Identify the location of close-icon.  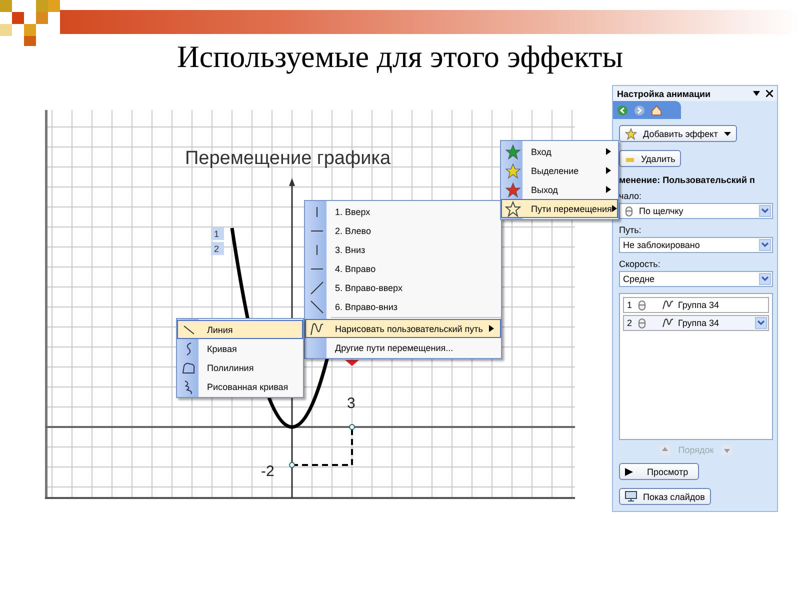
(769, 93).